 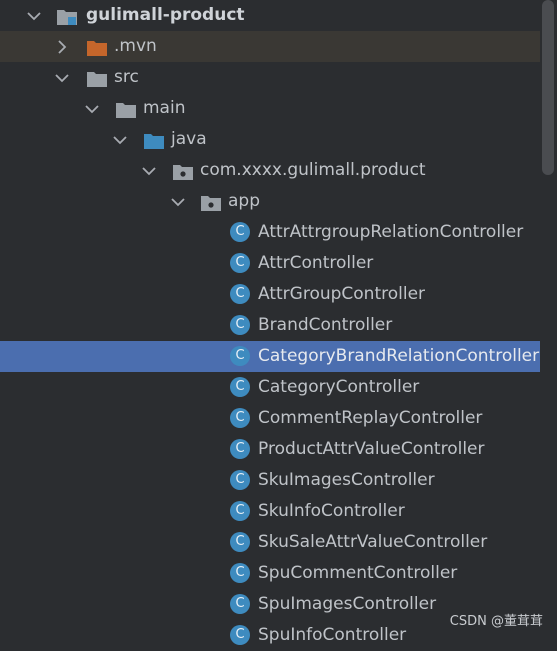 I want to click on class-label: CategoryController, so click(x=339, y=387).